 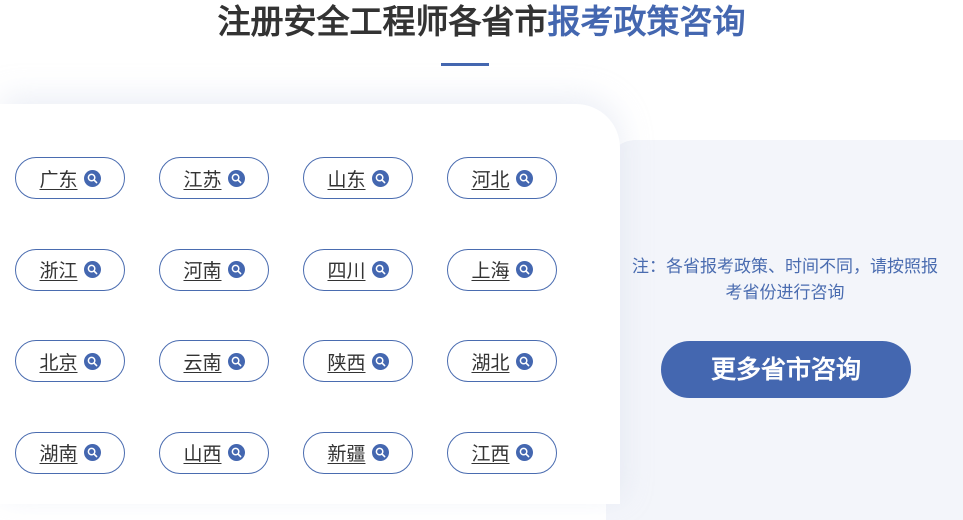 I want to click on page-title: 注册安全工程师各省市报考政策咨询, so click(x=481, y=22).